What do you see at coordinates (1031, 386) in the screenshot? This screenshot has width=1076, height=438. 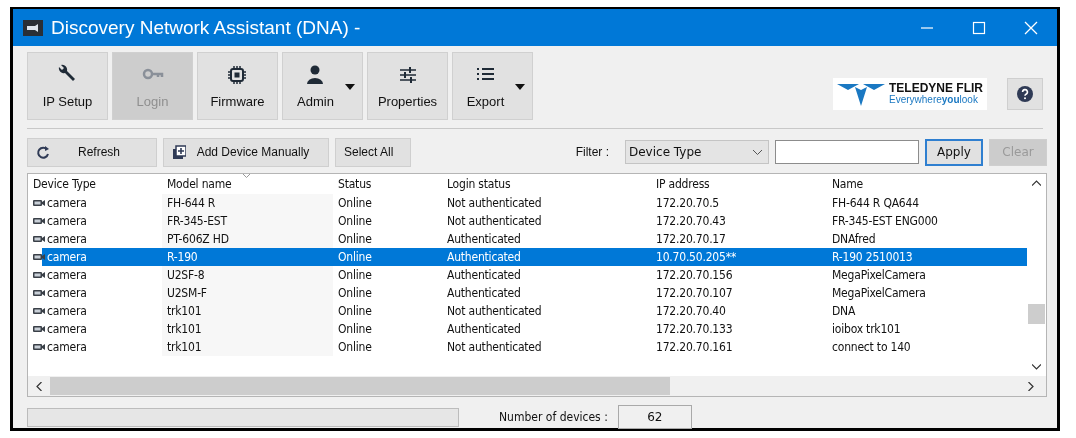 I see `scroll-right-icon` at bounding box center [1031, 386].